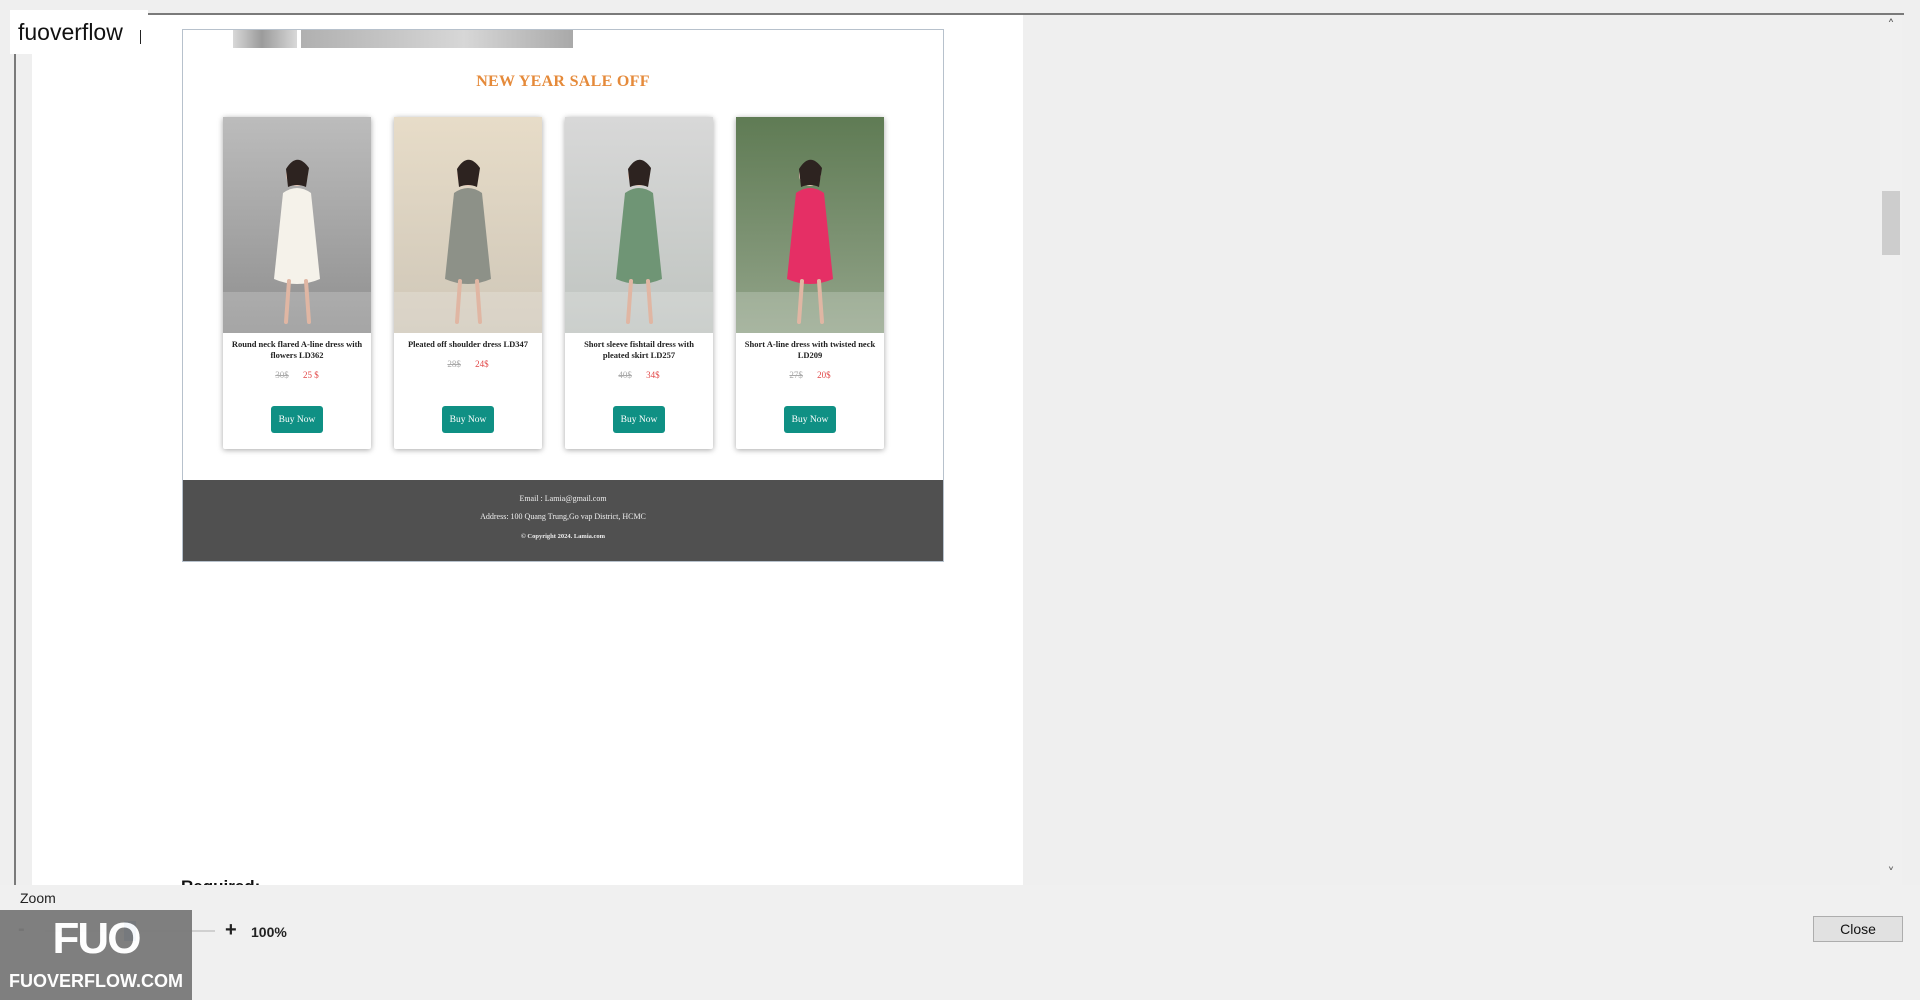 This screenshot has height=1000, width=1920. Describe the element at coordinates (311, 375) in the screenshot. I see `sale-price: 25 $` at that location.